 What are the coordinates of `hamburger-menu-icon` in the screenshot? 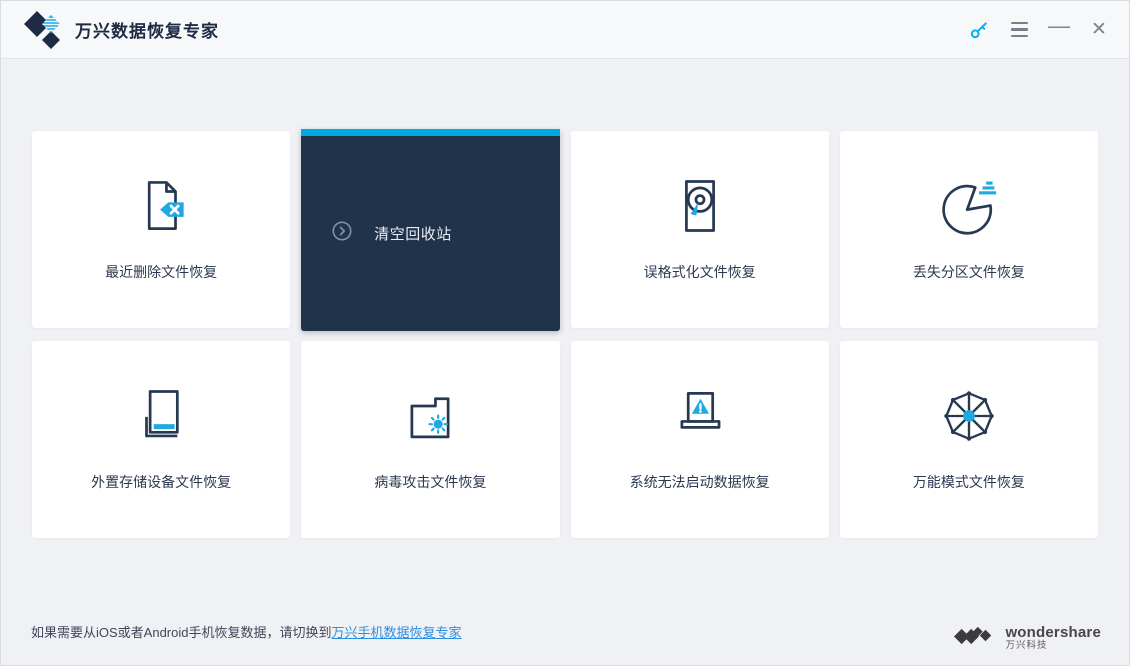 It's located at (1019, 30).